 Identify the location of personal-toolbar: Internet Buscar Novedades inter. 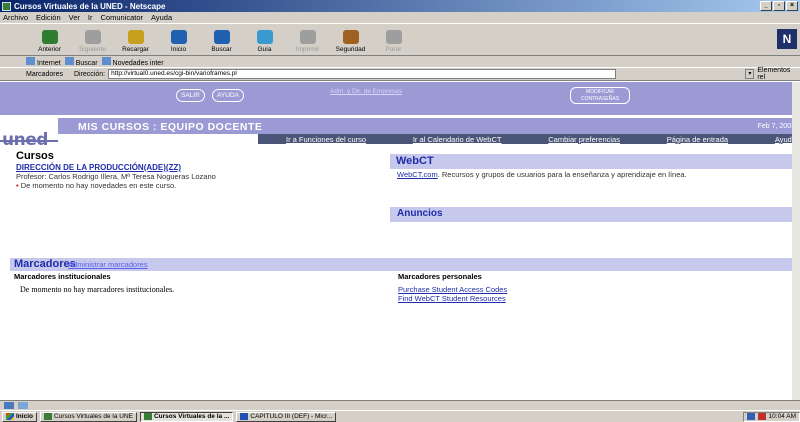
(400, 61).